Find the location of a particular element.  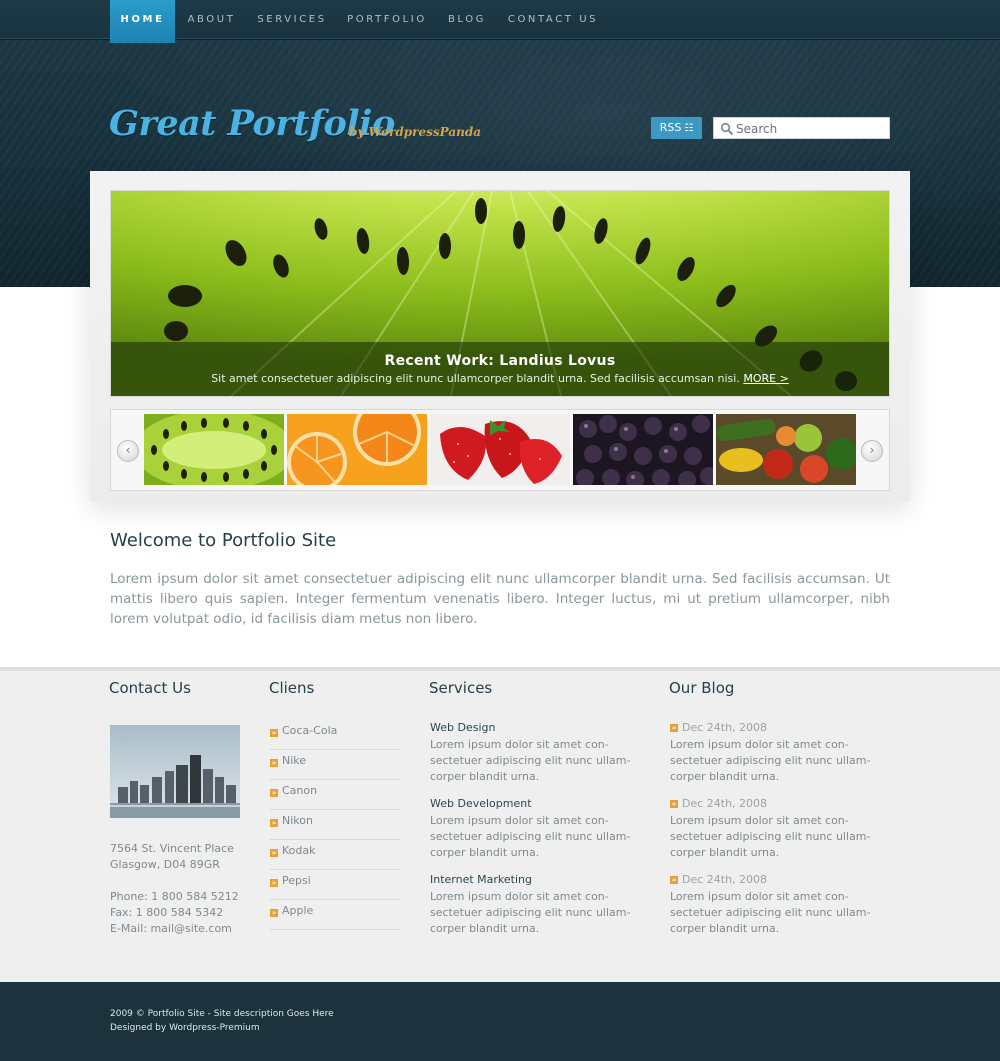

client-item: » Kodak is located at coordinates (335, 855).